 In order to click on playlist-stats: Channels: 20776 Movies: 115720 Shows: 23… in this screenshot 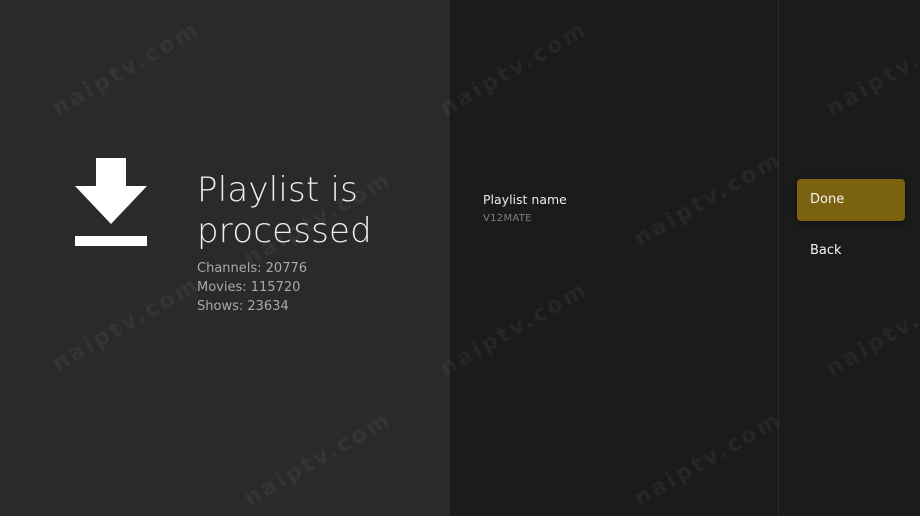, I will do `click(252, 287)`.